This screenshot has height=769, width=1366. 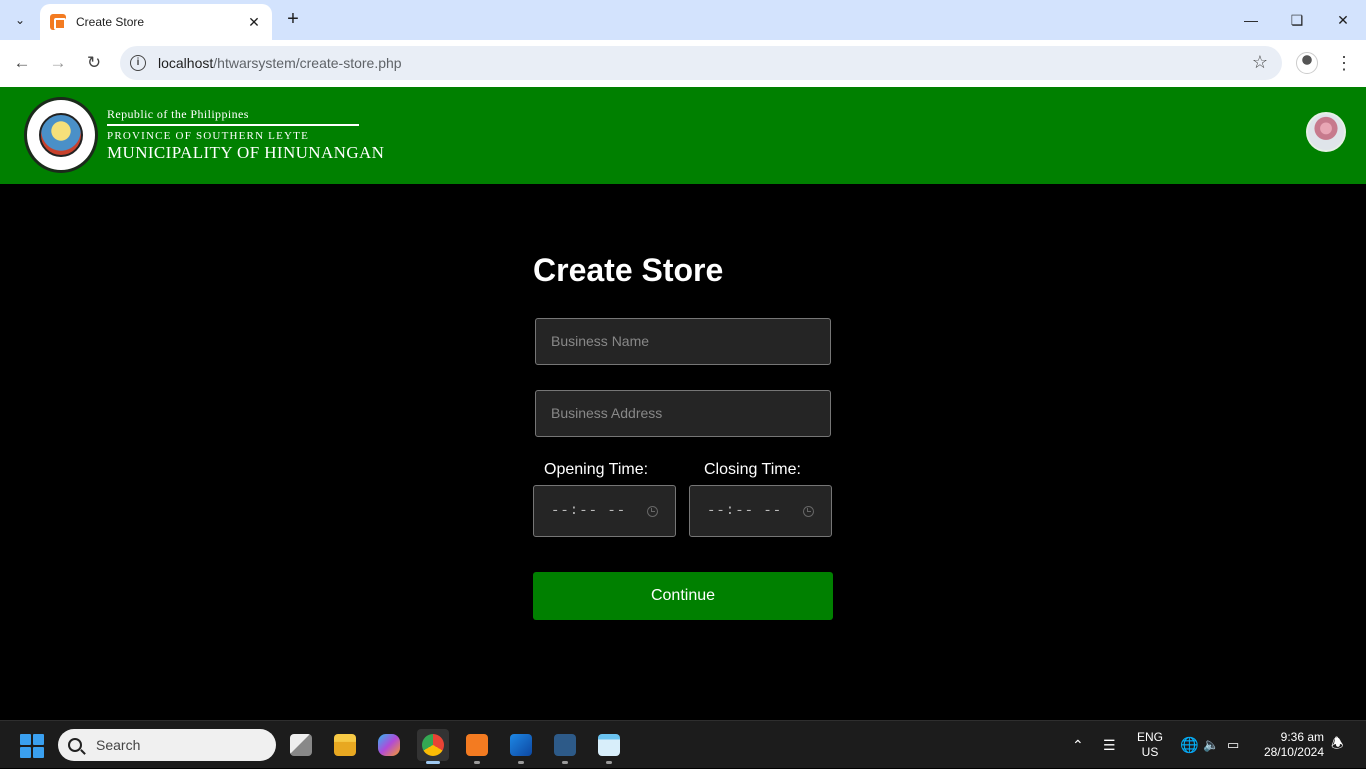 What do you see at coordinates (1260, 62) in the screenshot?
I see `bookmark-star-icon: ☆` at bounding box center [1260, 62].